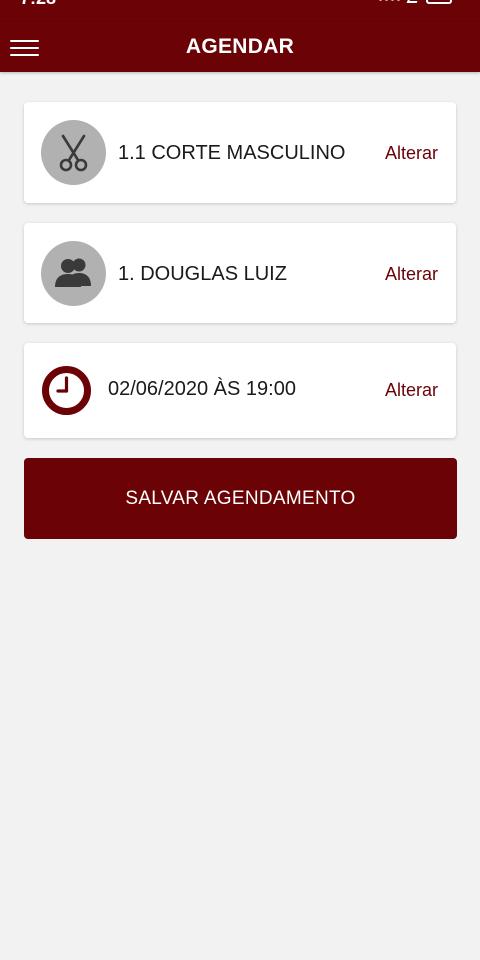  I want to click on change-datetime-link: Alterar, so click(411, 390).